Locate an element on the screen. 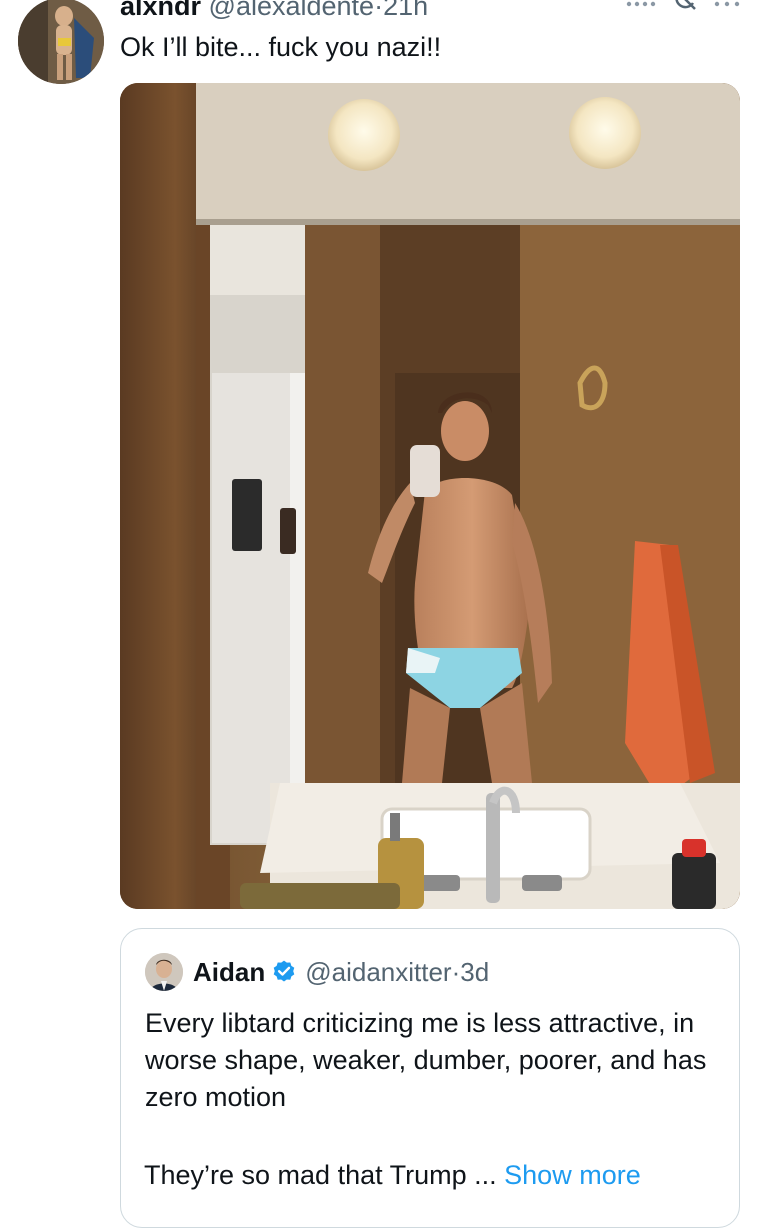 Image resolution: width=759 pixels, height=1228 pixels. avatar-image is located at coordinates (61, 42).